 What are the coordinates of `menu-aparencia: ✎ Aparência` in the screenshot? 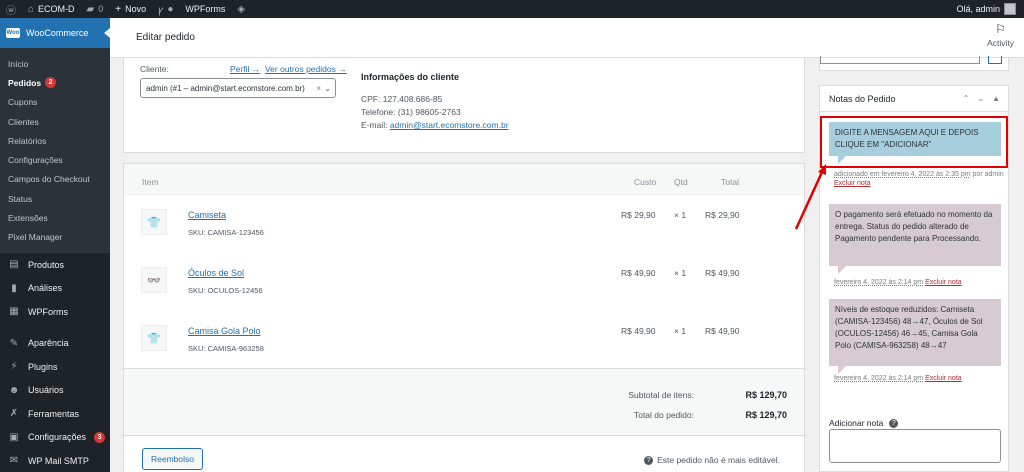 It's located at (55, 343).